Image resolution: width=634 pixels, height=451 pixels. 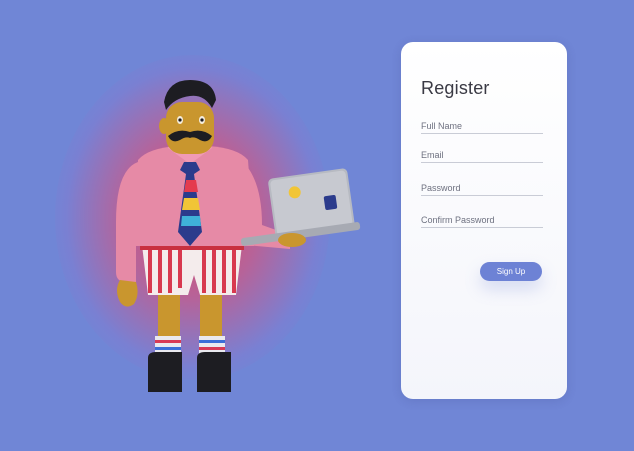 I want to click on confirm-password-input, so click(x=482, y=220).